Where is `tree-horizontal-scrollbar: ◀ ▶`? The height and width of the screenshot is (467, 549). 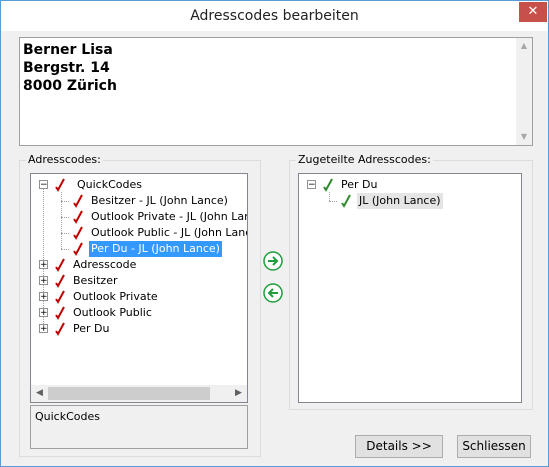 tree-horizontal-scrollbar: ◀ ▶ is located at coordinates (139, 393).